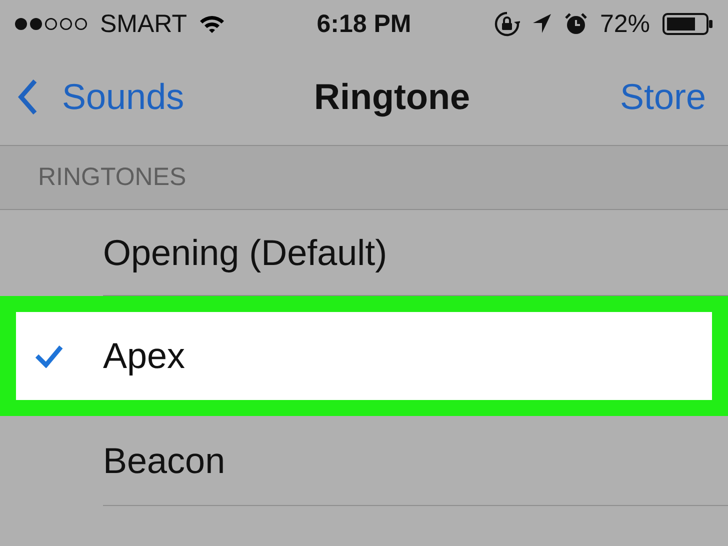  Describe the element at coordinates (164, 461) in the screenshot. I see `ringtone-name: Beacon` at that location.